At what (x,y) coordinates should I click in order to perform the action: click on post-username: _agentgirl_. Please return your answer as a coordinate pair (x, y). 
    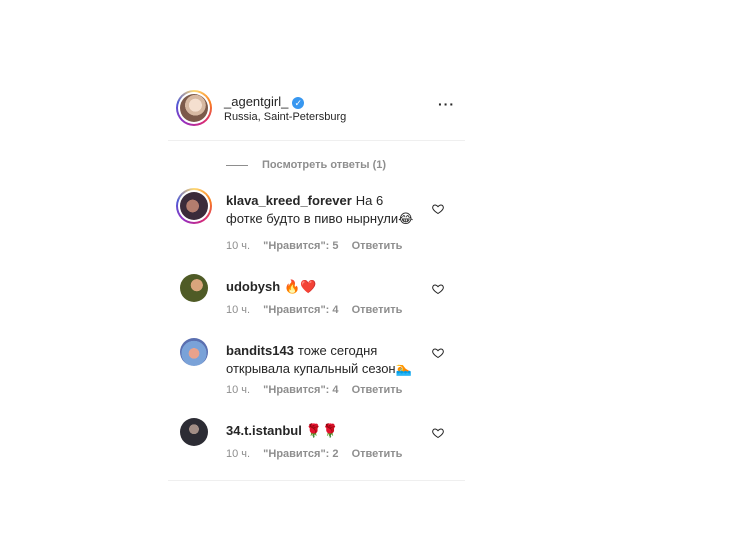
    Looking at the image, I should click on (256, 101).